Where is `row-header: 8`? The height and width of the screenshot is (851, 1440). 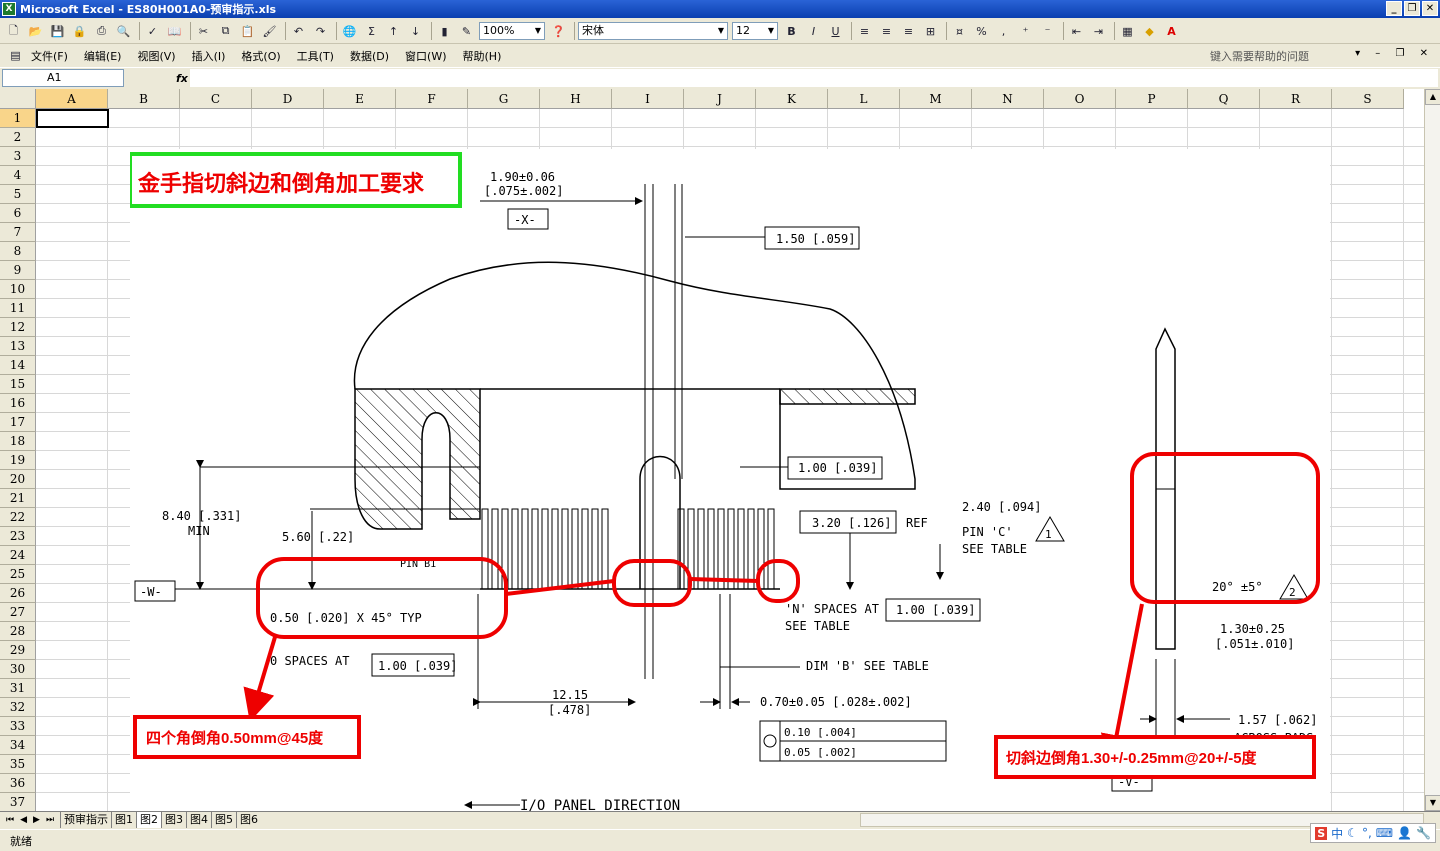
row-header: 8 is located at coordinates (18, 251).